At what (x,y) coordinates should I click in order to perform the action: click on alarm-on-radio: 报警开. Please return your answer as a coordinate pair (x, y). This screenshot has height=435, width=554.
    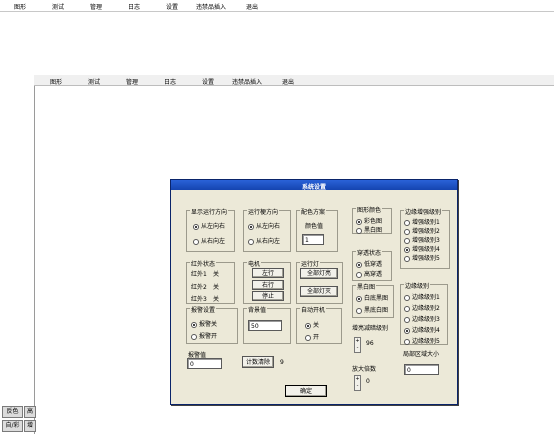
    Looking at the image, I should click on (204, 335).